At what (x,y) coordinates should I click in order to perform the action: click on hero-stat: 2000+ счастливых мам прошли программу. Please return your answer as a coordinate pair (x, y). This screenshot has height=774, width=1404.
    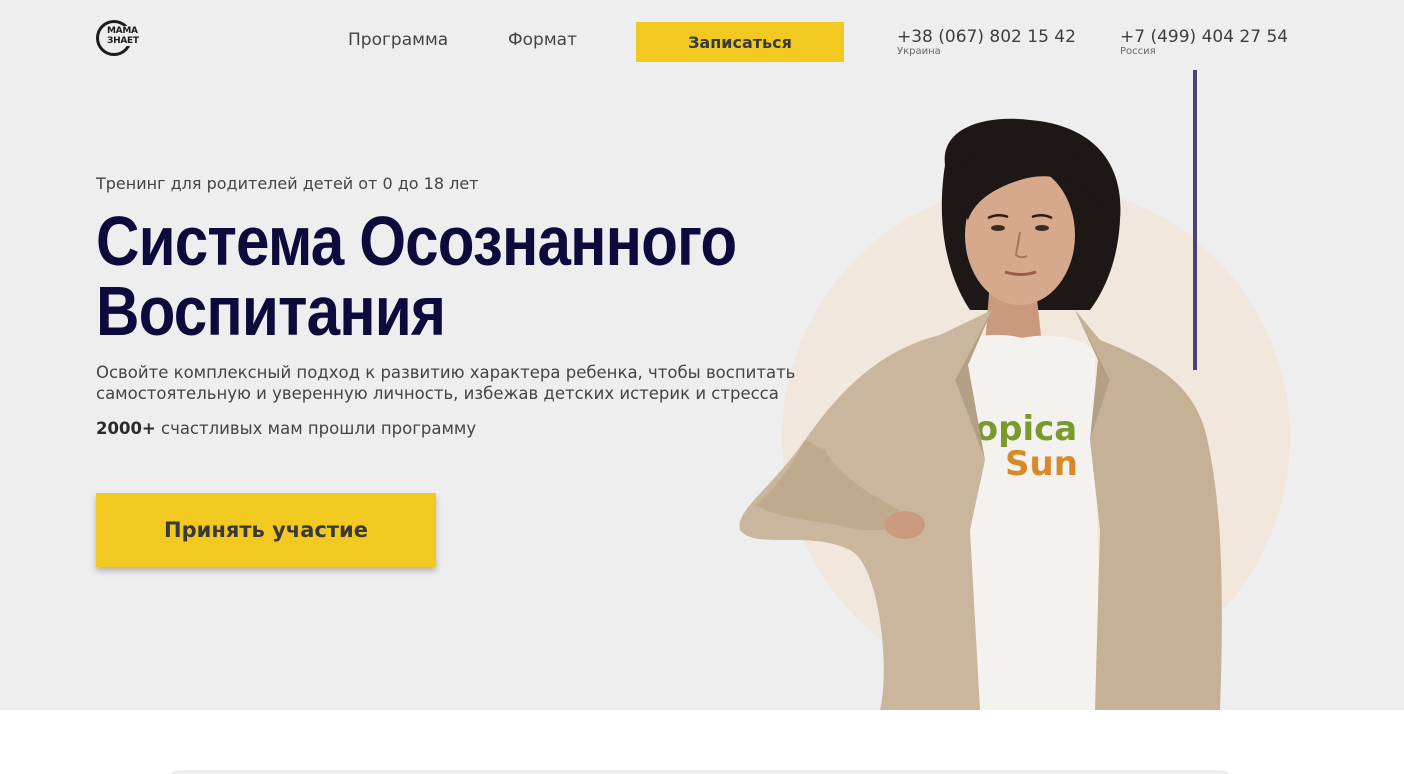
    Looking at the image, I should click on (286, 428).